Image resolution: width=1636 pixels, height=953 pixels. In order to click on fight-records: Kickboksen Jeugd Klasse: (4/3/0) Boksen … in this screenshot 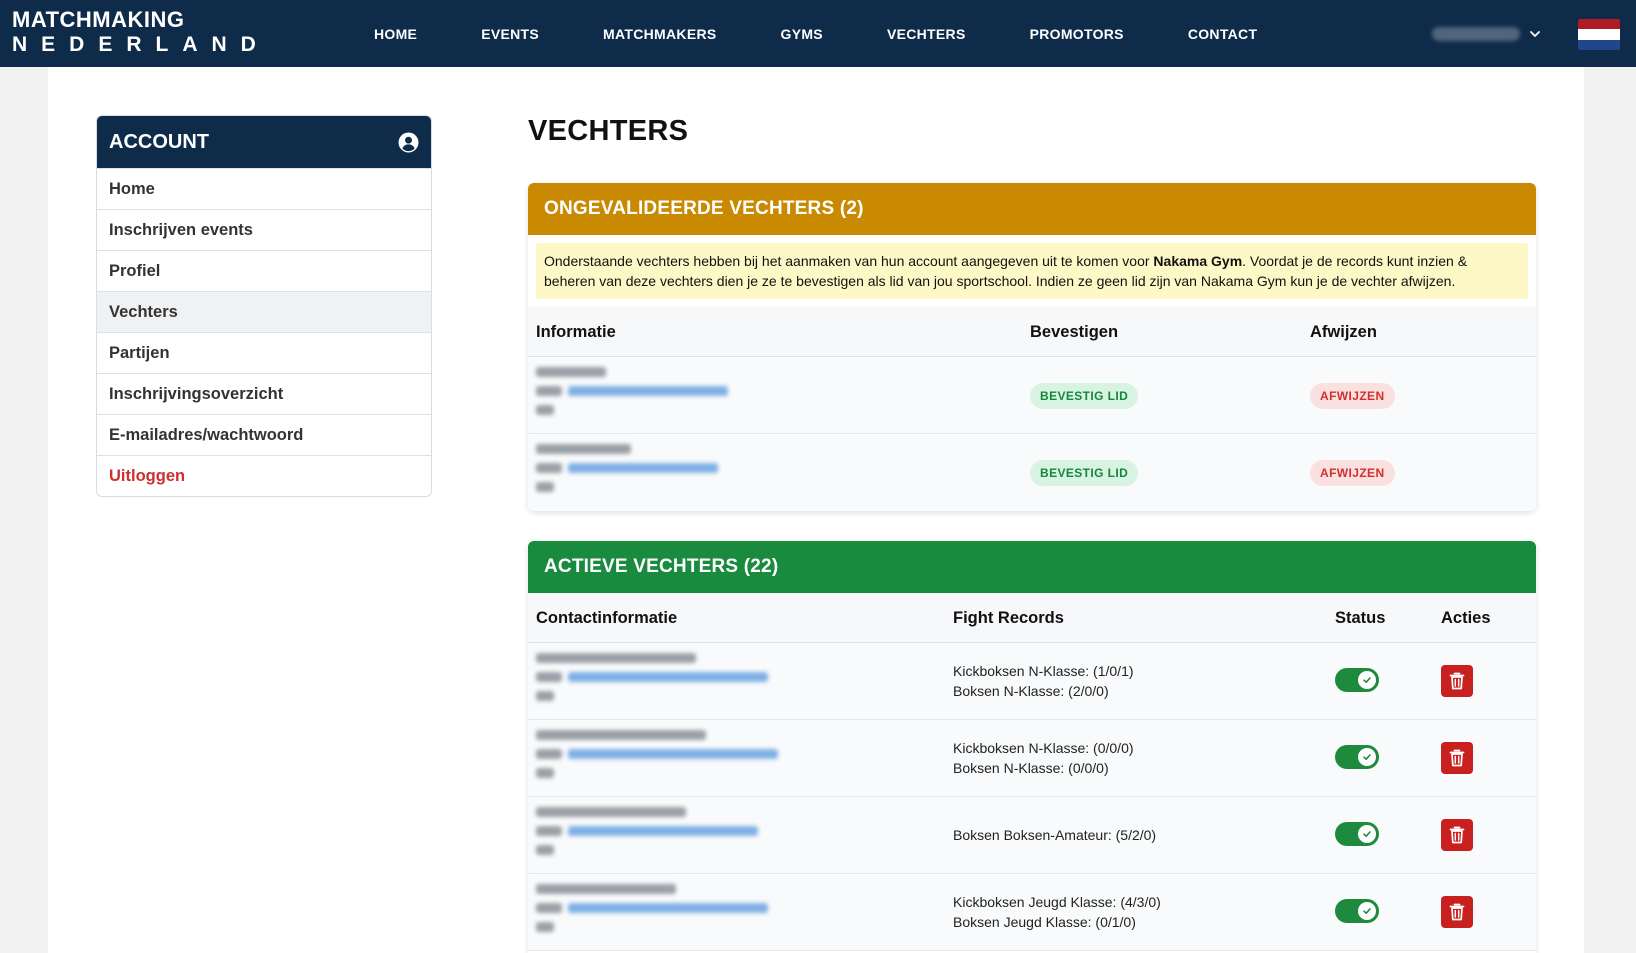, I will do `click(1057, 912)`.